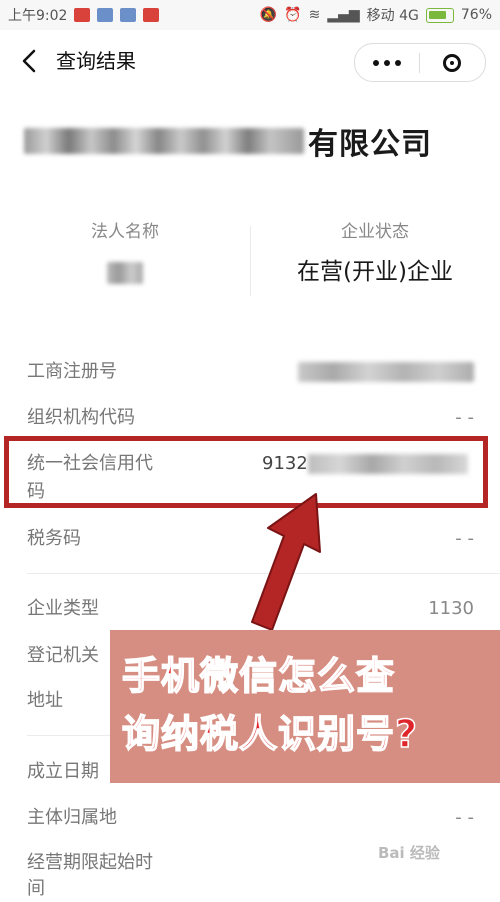 The image size is (500, 902). What do you see at coordinates (72, 371) in the screenshot?
I see `reg-no-label: 工商注册号` at bounding box center [72, 371].